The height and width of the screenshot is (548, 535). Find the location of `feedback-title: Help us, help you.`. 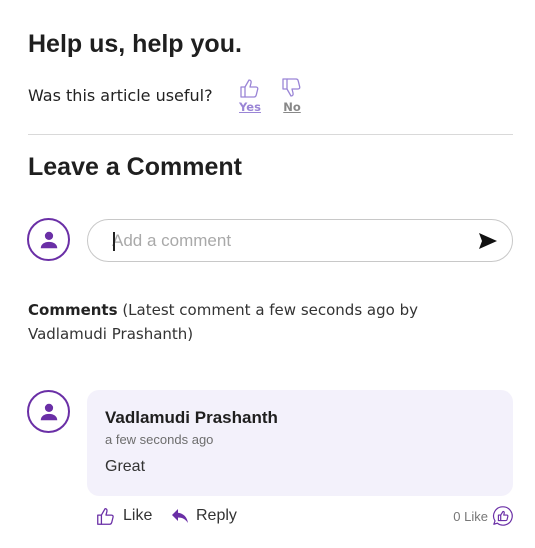

feedback-title: Help us, help you. is located at coordinates (135, 44).